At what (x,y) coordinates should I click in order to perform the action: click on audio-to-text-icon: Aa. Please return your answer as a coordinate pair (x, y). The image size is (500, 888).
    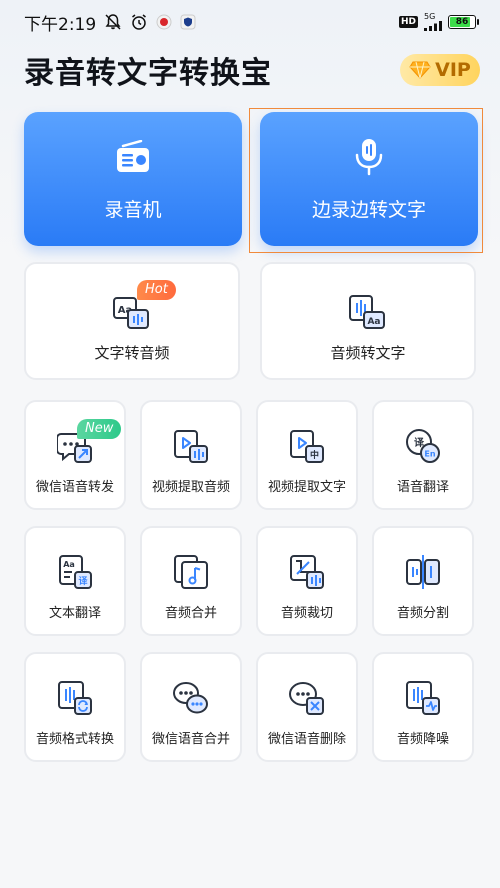
    Looking at the image, I should click on (368, 312).